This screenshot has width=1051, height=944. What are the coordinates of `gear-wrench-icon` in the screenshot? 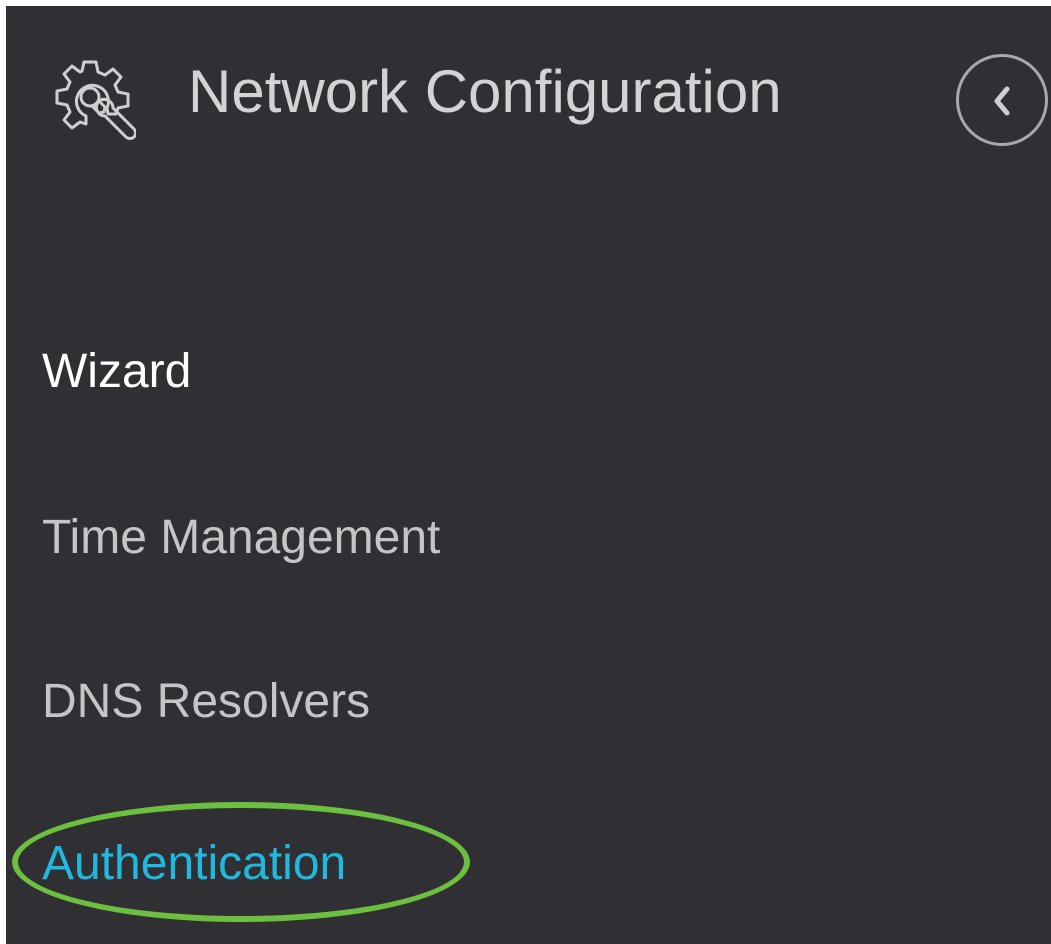 It's located at (93, 99).